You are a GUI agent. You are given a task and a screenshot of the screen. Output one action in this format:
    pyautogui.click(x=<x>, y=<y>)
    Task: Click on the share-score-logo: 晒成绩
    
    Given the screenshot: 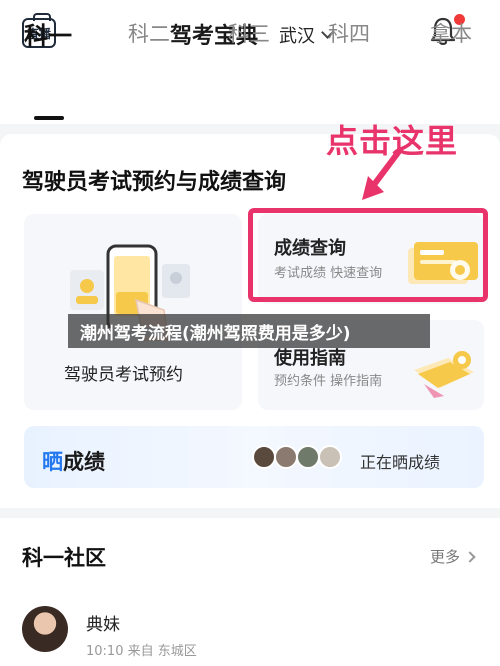 What is the action you would take?
    pyautogui.click(x=73, y=462)
    